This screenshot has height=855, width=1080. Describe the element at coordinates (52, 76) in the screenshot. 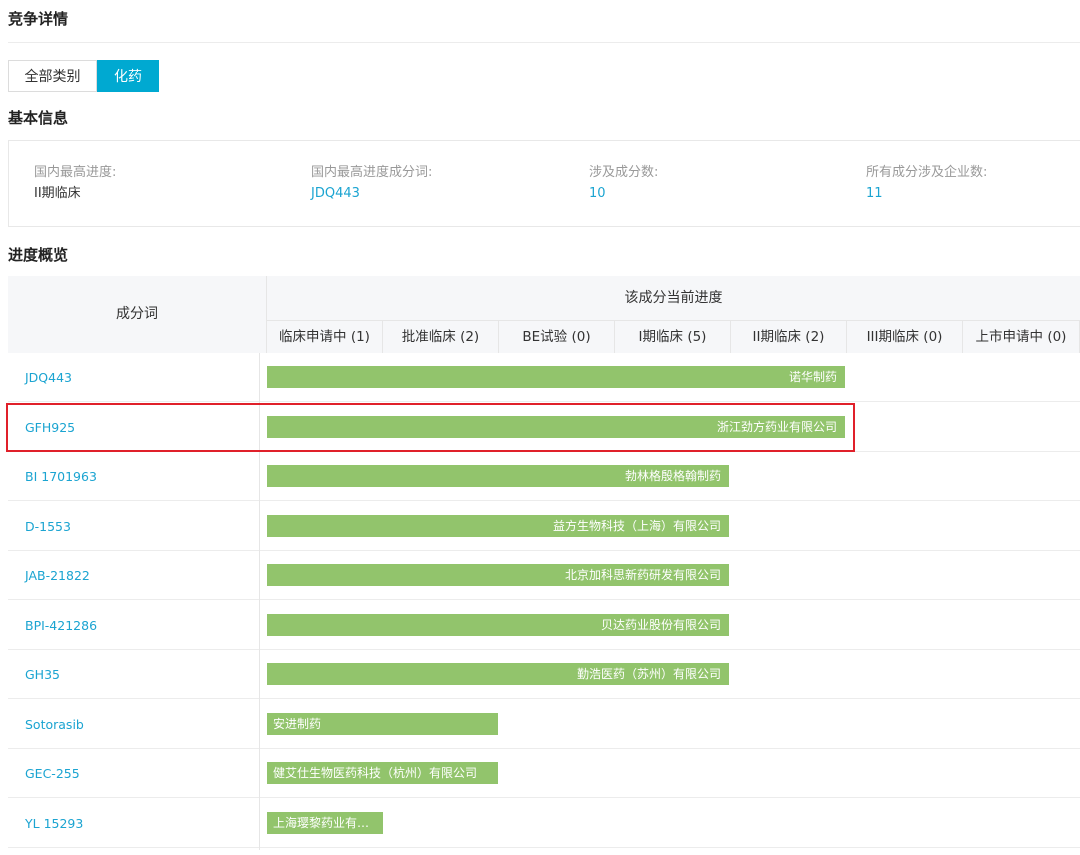

I see `tab-all-categories: 全部类别` at that location.